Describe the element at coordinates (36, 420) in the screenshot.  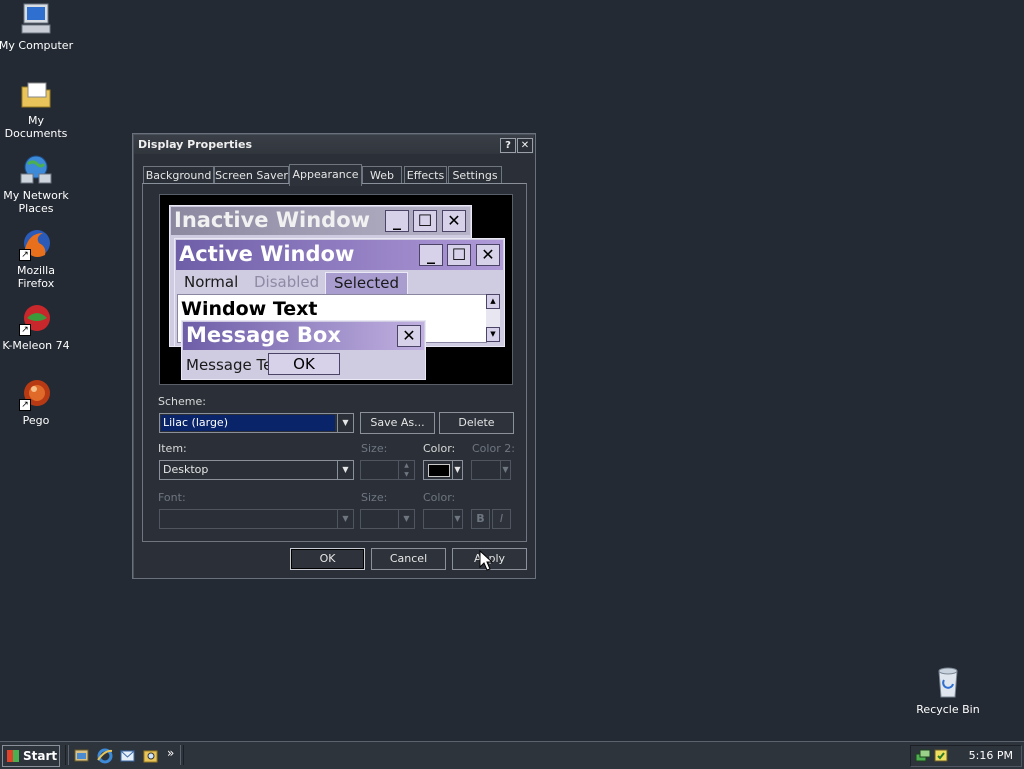
I see `desktop-icon-label: Pego` at that location.